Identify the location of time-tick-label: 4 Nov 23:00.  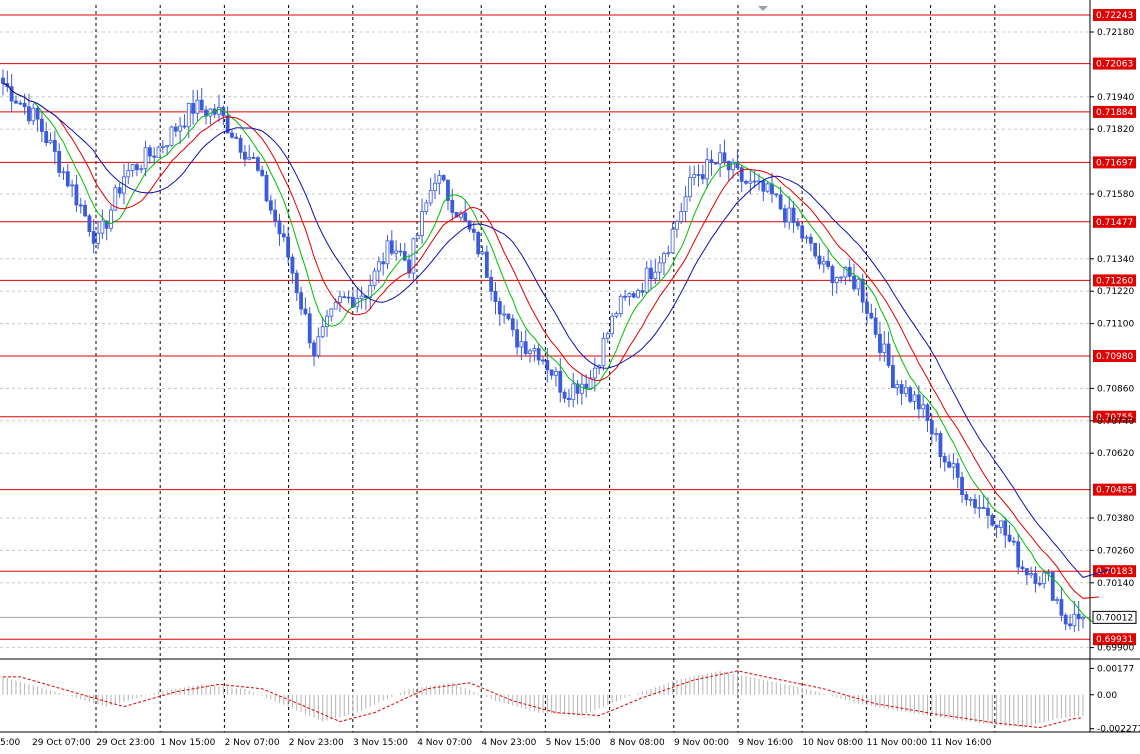
(508, 743).